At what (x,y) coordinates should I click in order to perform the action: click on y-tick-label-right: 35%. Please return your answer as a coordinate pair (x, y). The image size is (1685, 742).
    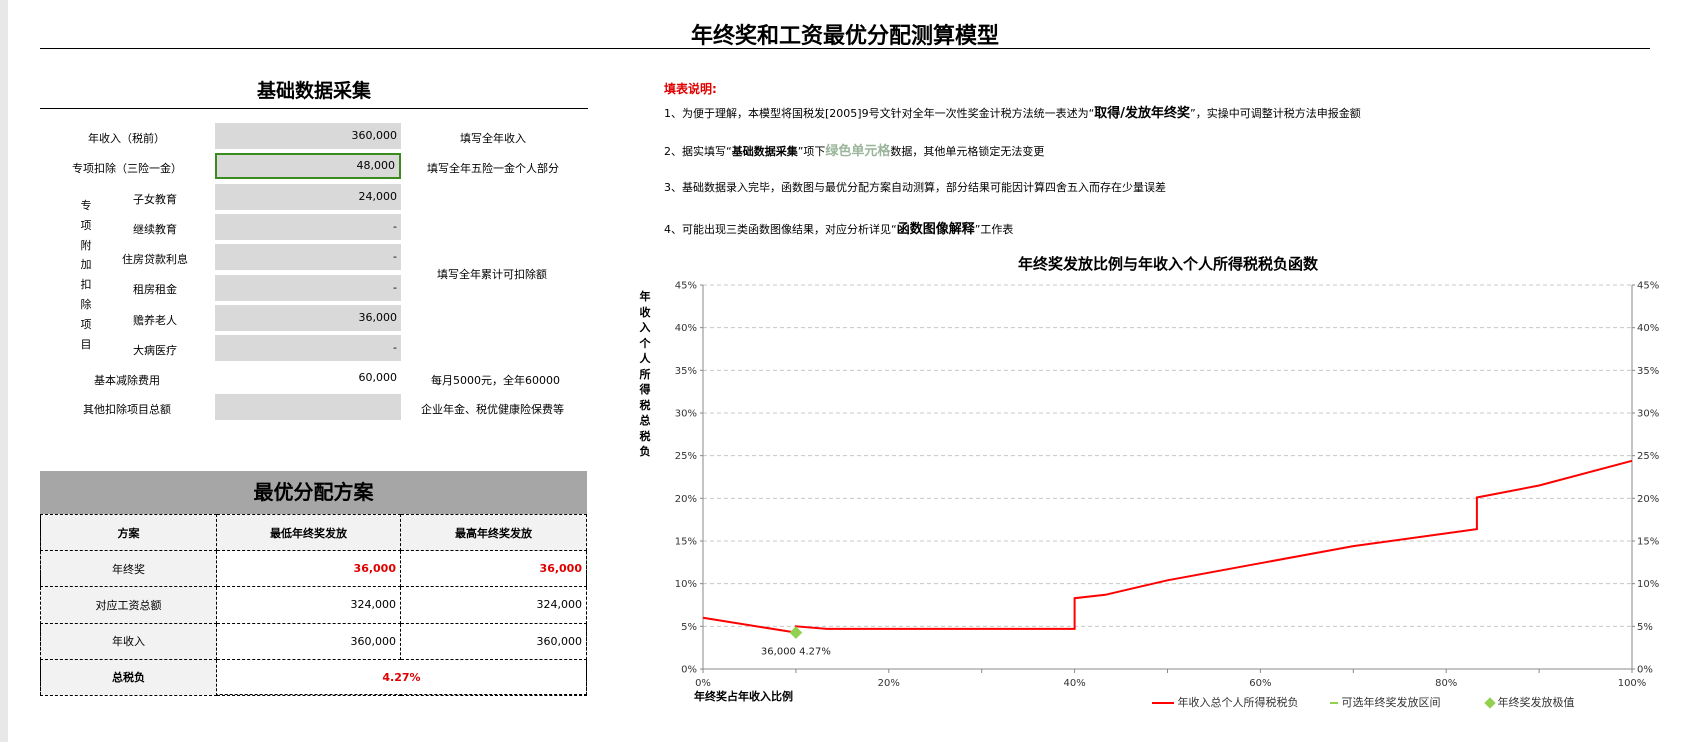
    Looking at the image, I should click on (1648, 371).